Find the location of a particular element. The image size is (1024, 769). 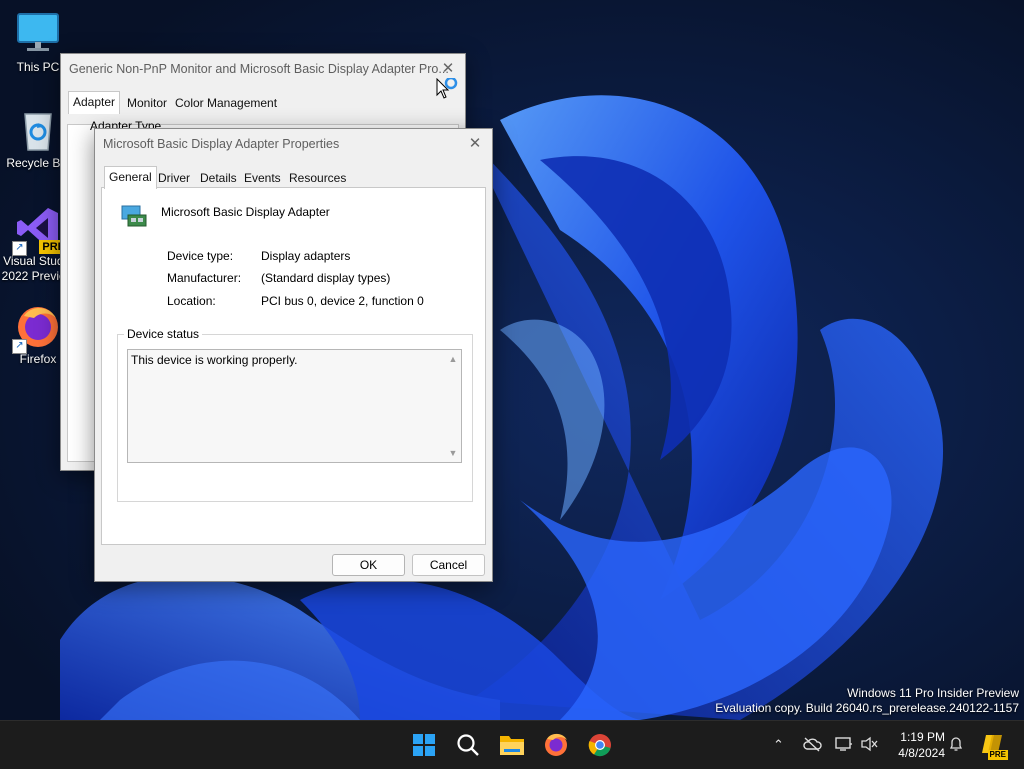

volume-muted-icon is located at coordinates (869, 747).